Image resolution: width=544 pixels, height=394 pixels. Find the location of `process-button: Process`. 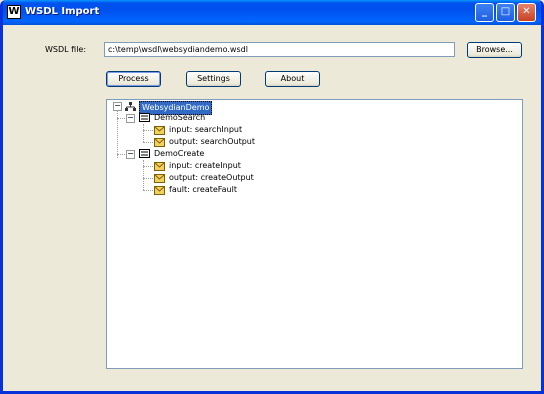

process-button: Process is located at coordinates (133, 79).